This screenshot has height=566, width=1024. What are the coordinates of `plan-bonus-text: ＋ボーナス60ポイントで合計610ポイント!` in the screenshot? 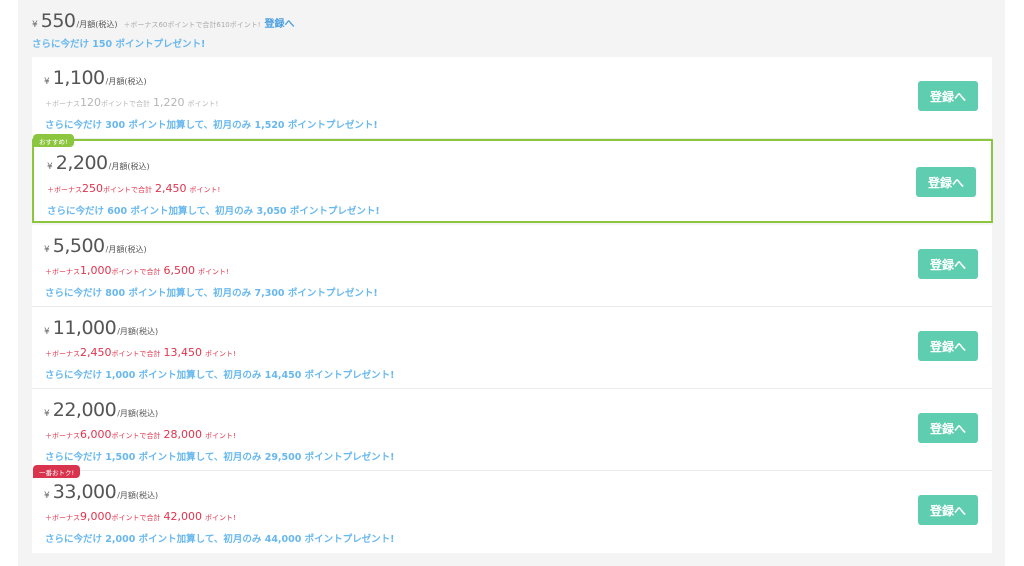 It's located at (192, 25).